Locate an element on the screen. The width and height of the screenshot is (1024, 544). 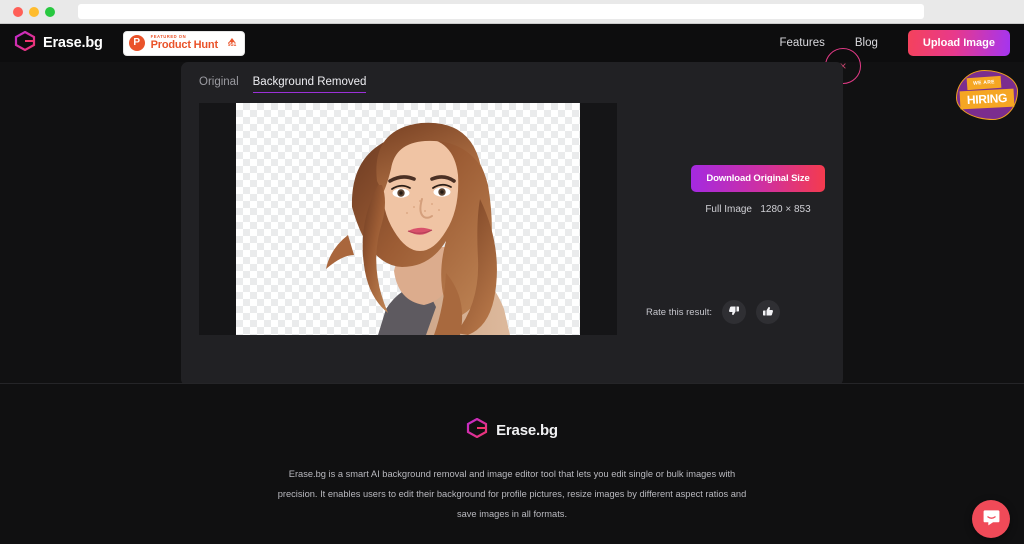
thumbs-down-button is located at coordinates (734, 312).